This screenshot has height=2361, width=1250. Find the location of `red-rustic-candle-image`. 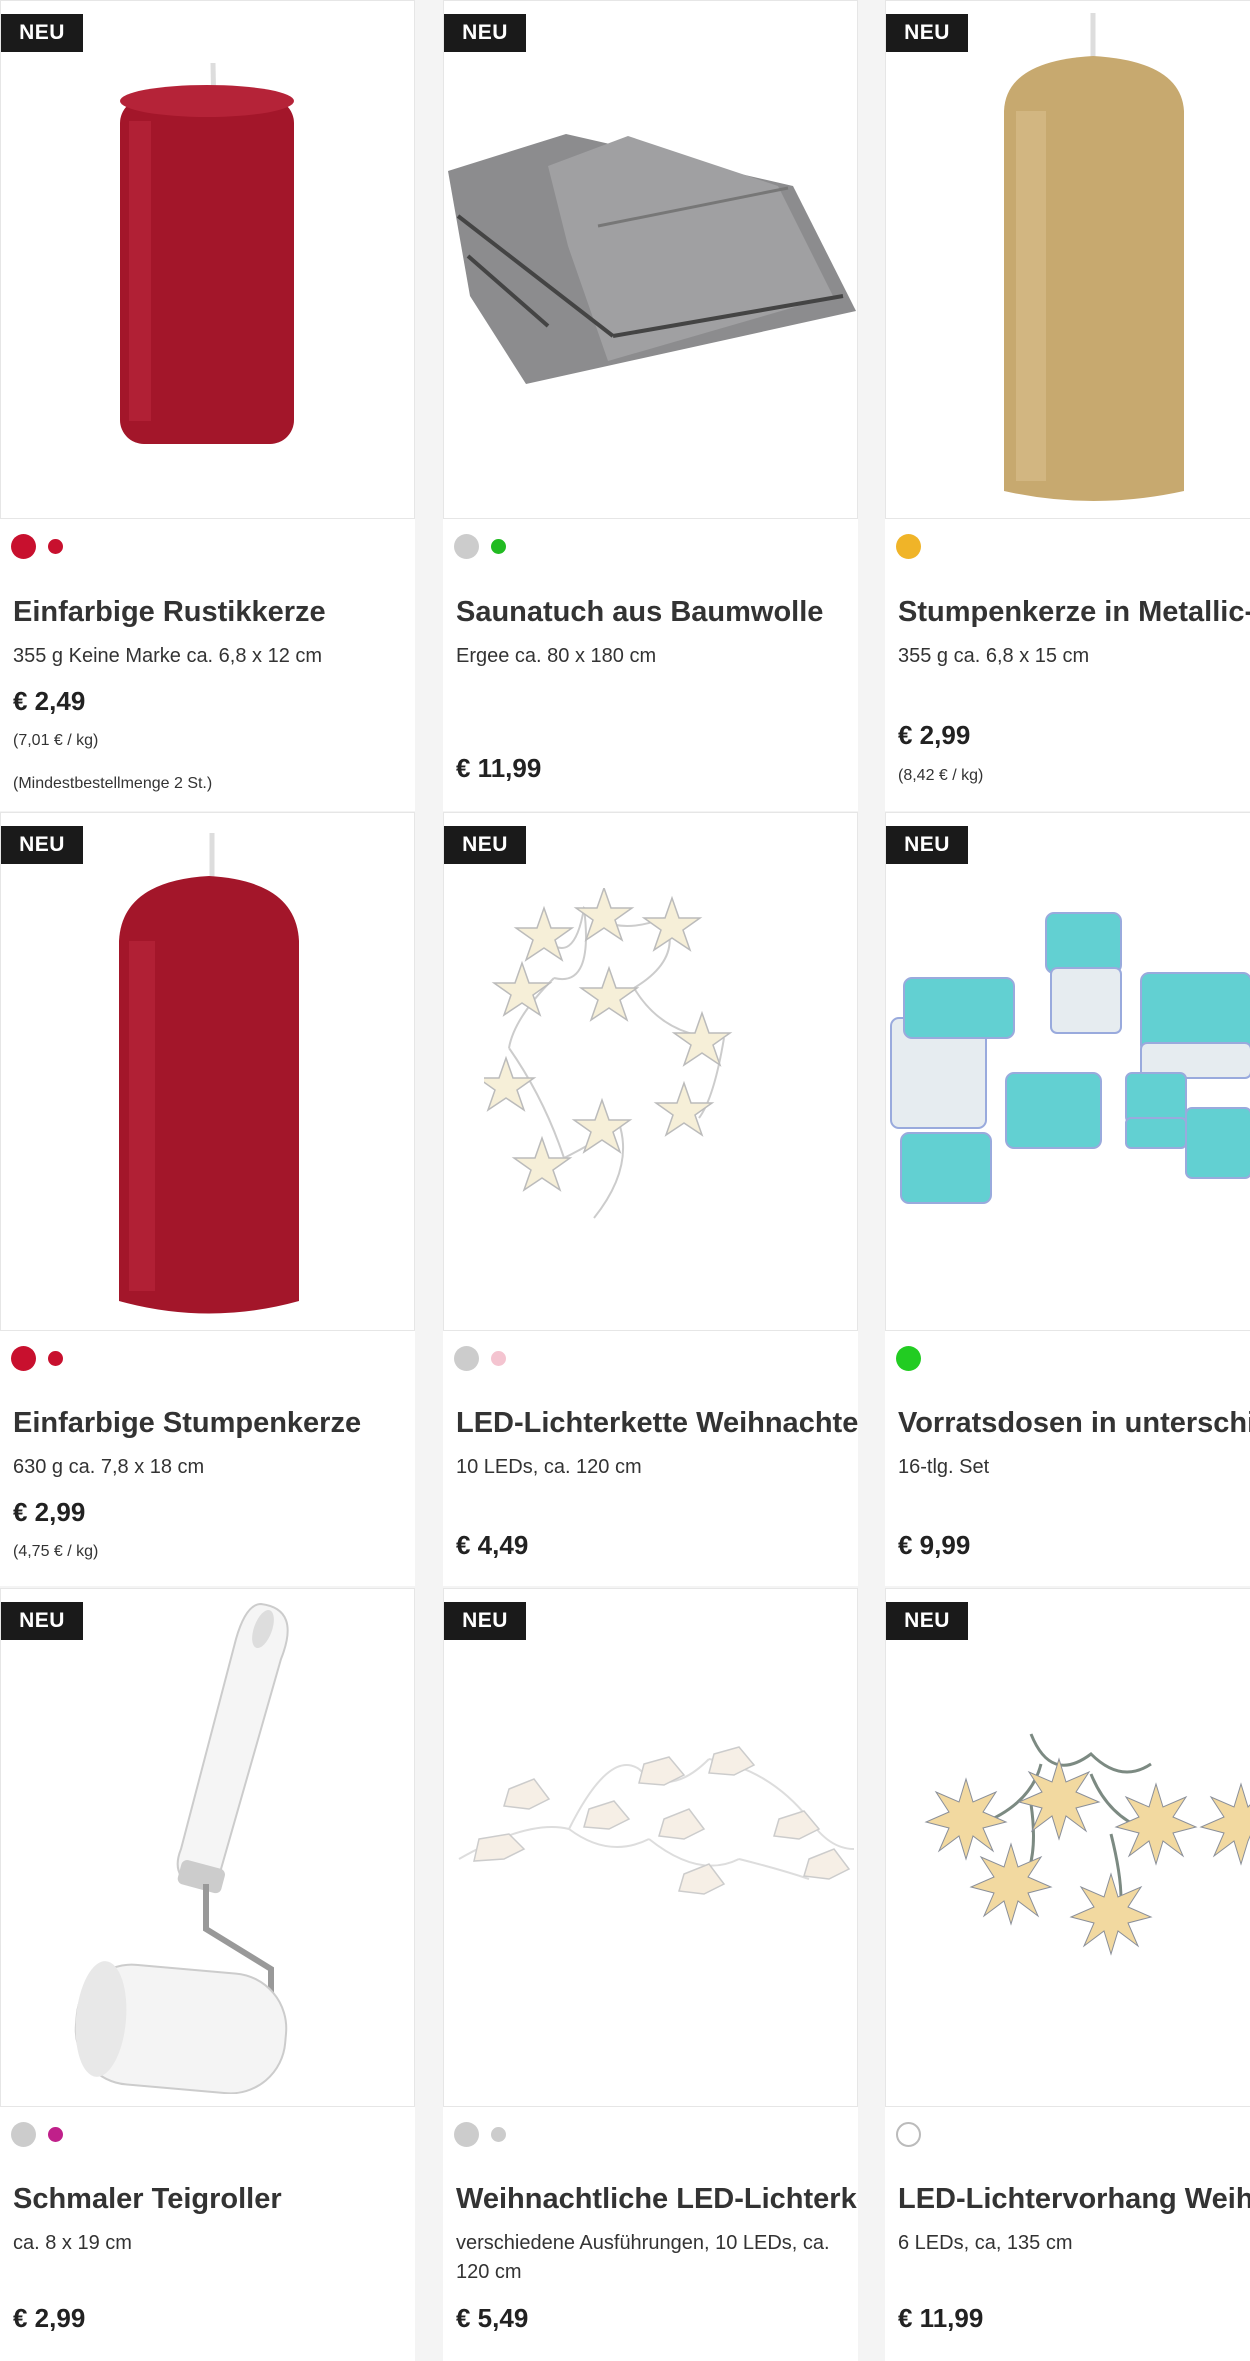

red-rustic-candle-image is located at coordinates (207, 253).